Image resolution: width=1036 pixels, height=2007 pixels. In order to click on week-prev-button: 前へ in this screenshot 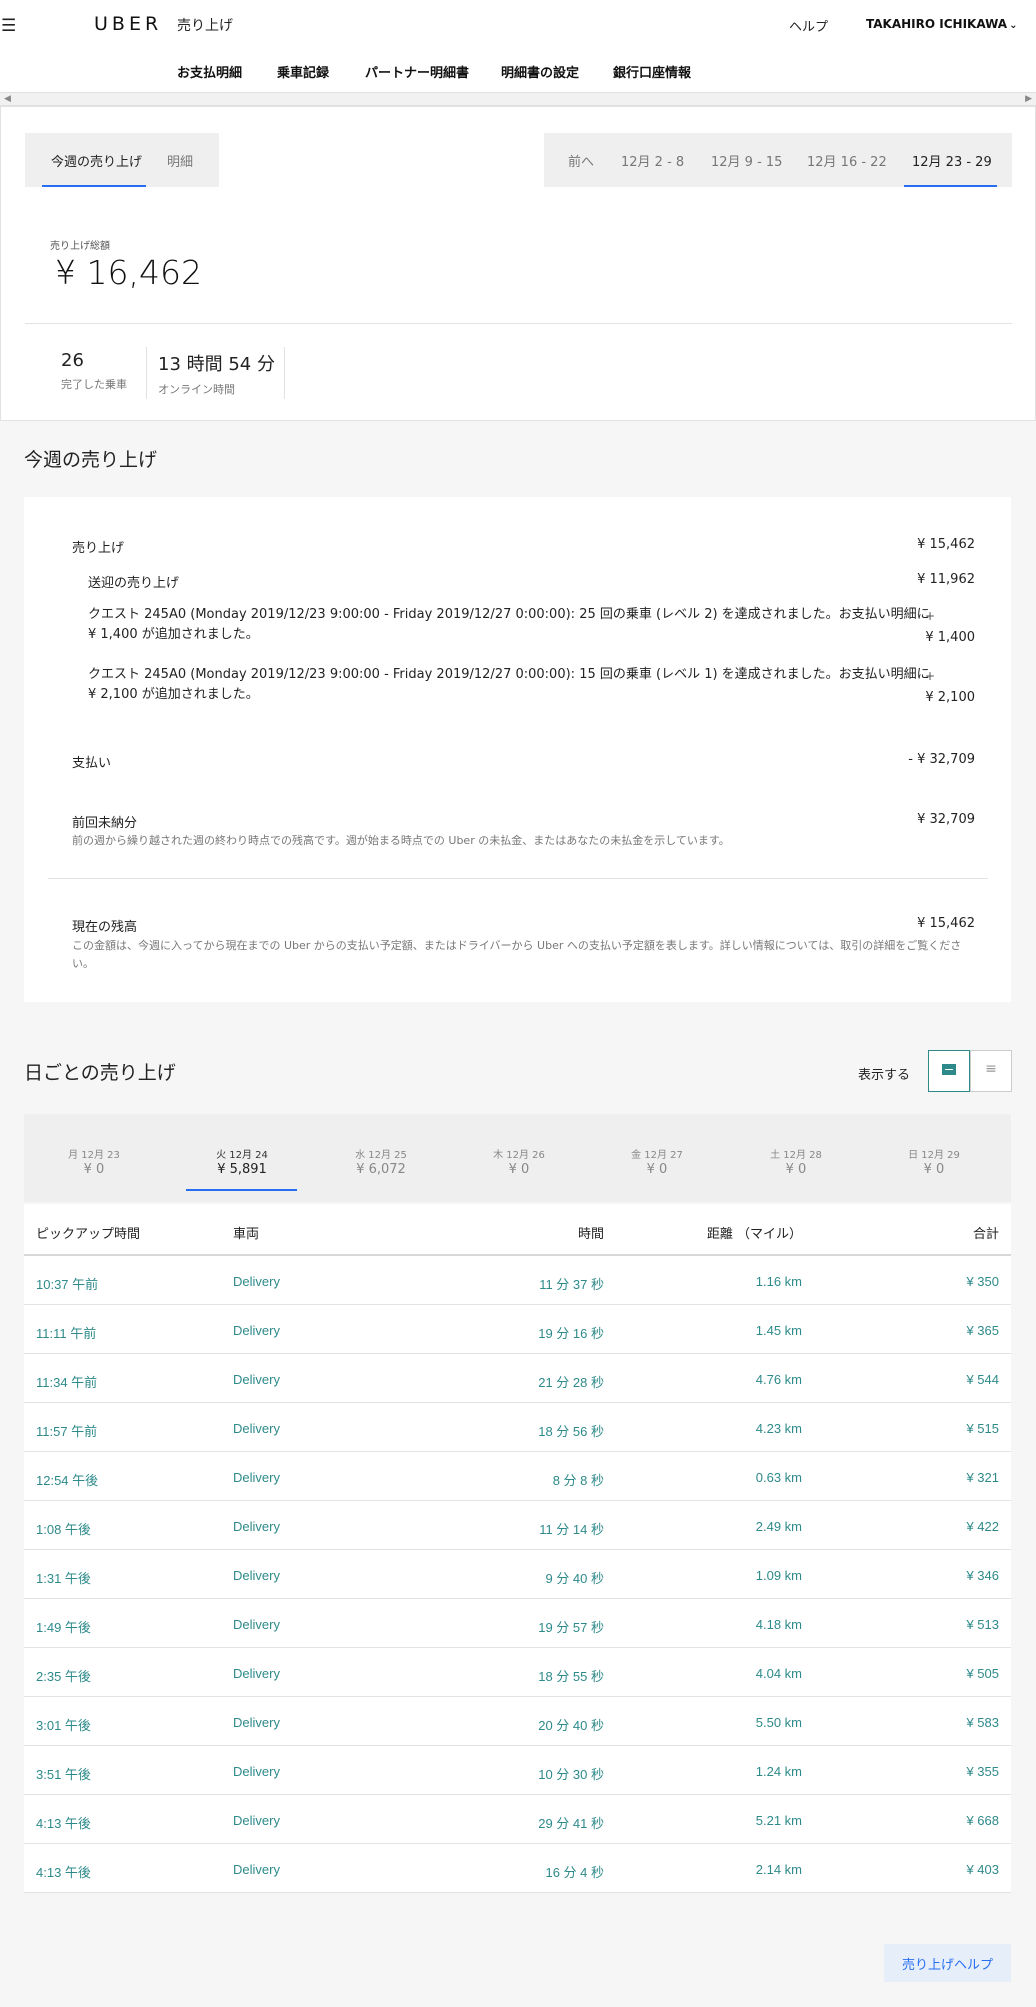, I will do `click(581, 160)`.